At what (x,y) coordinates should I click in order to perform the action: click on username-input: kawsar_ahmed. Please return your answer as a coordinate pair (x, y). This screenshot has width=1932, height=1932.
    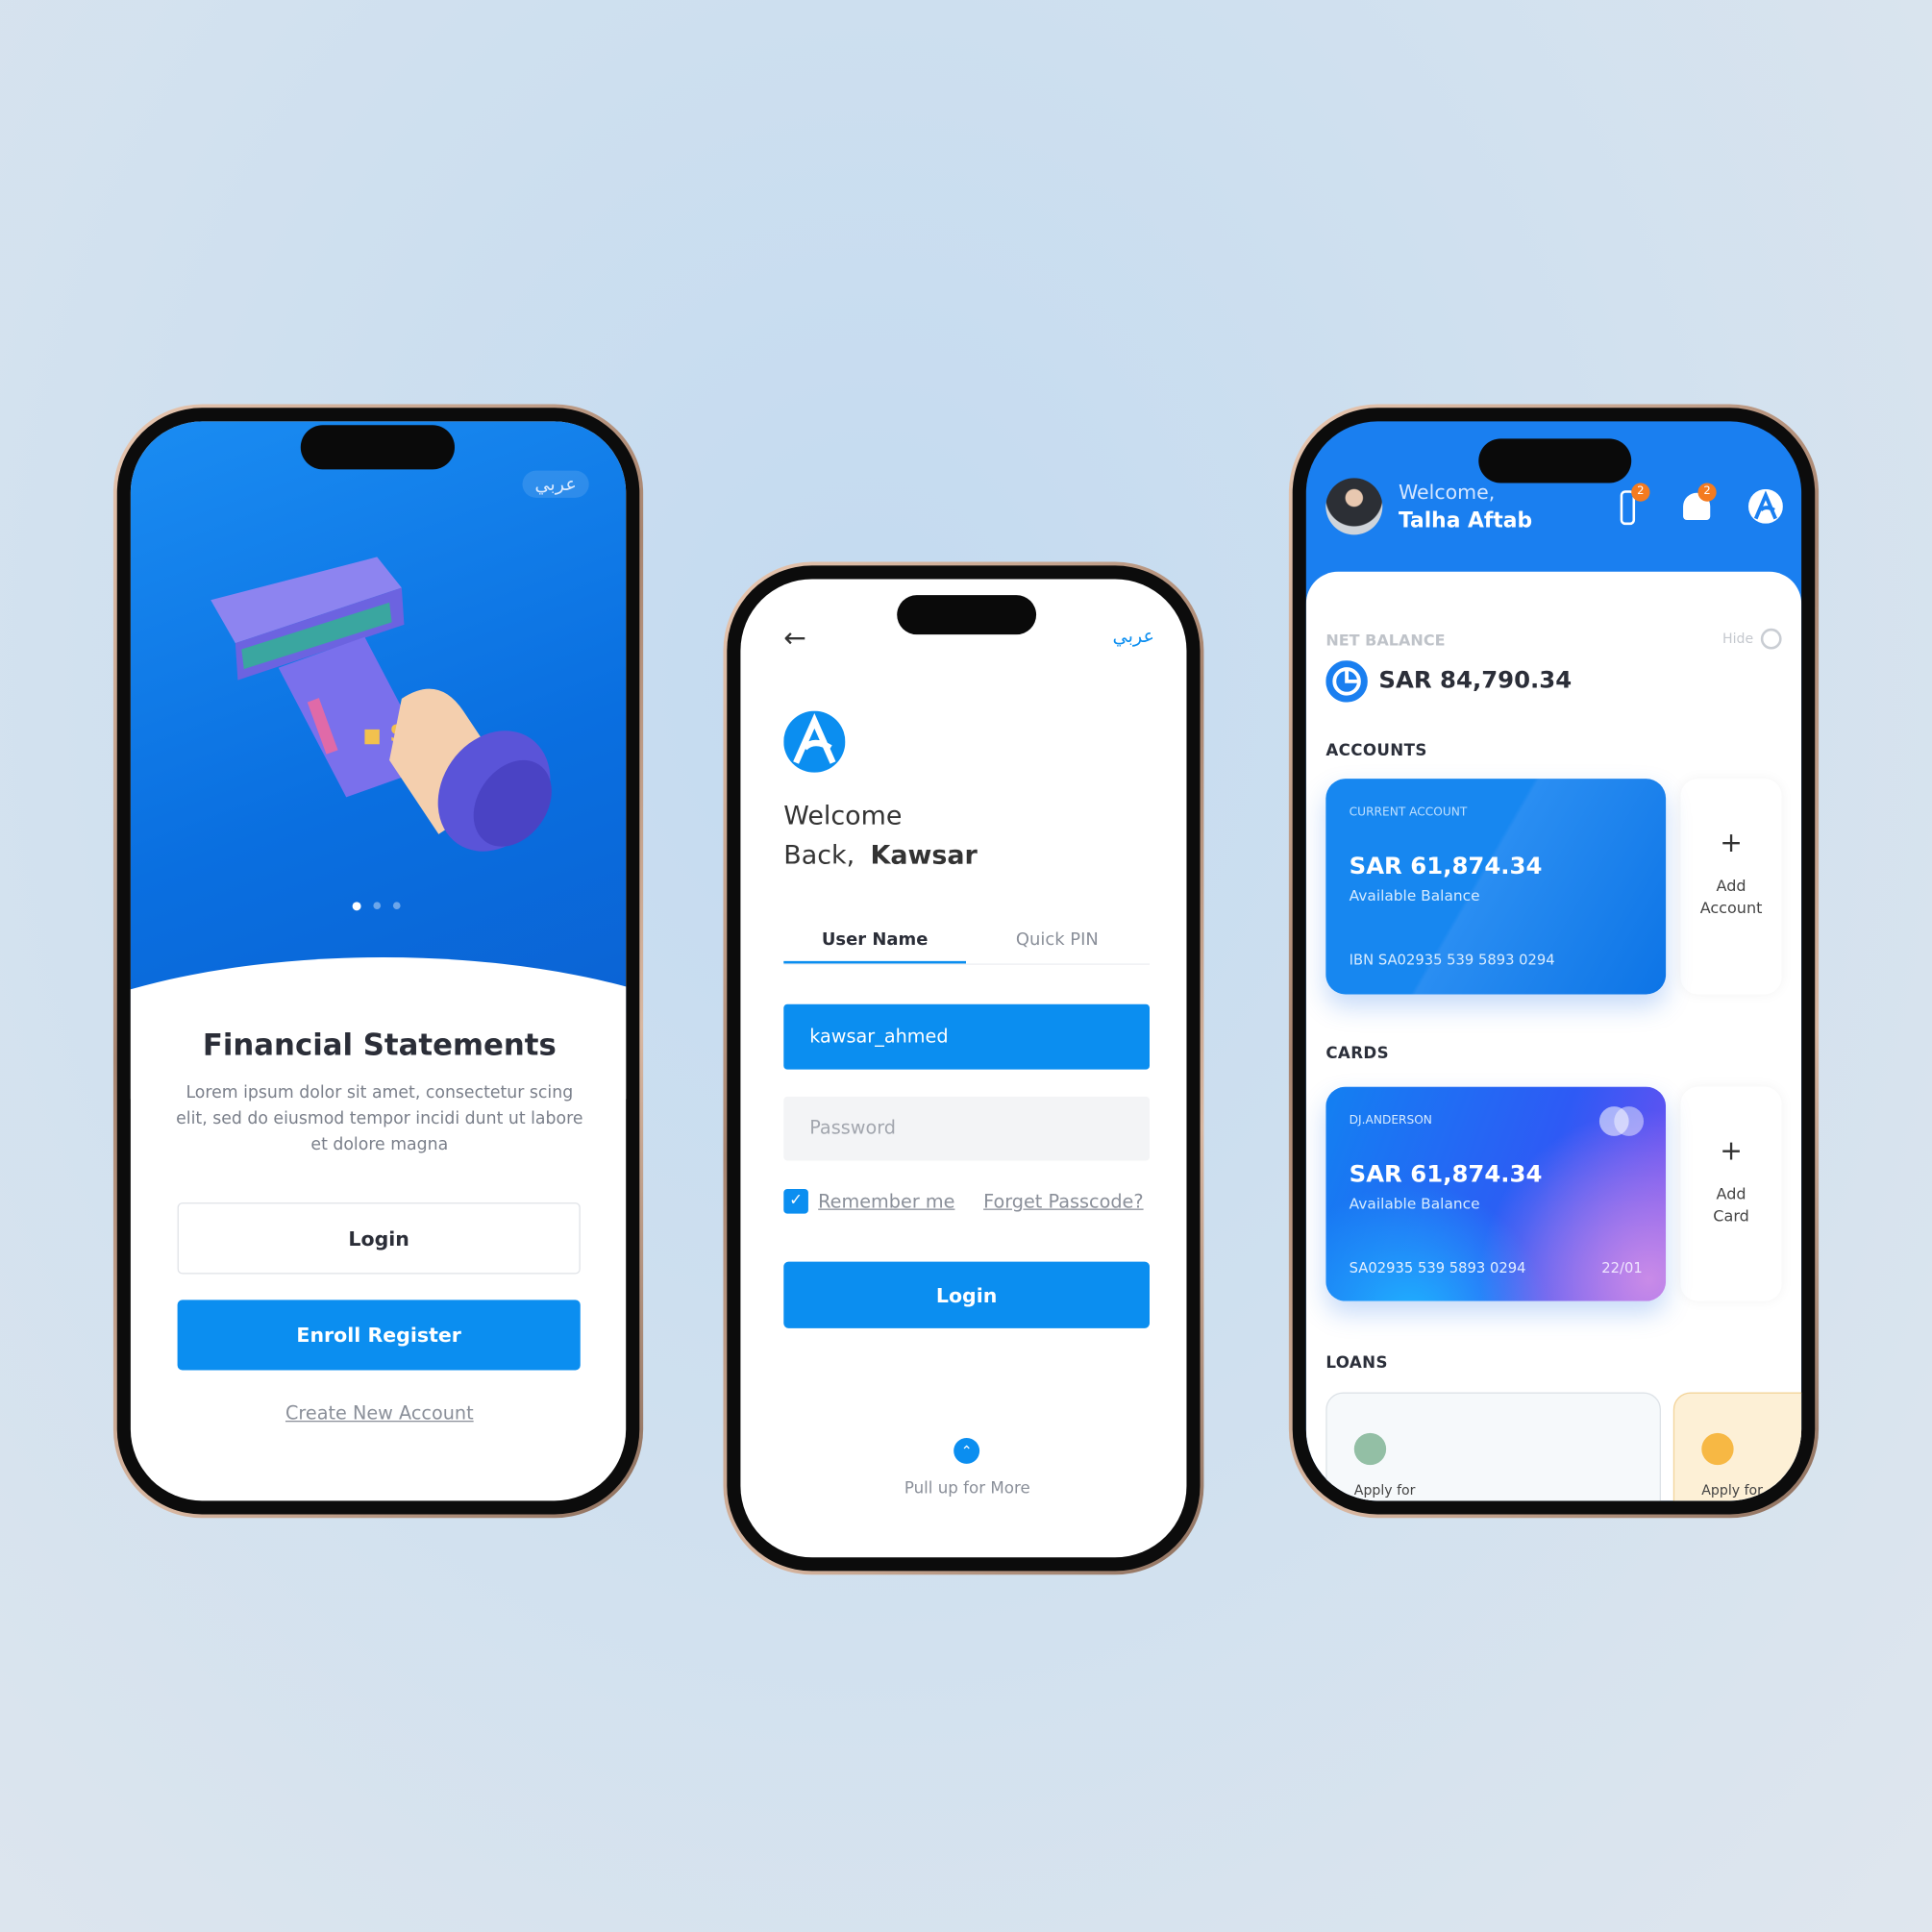
    Looking at the image, I should click on (967, 1036).